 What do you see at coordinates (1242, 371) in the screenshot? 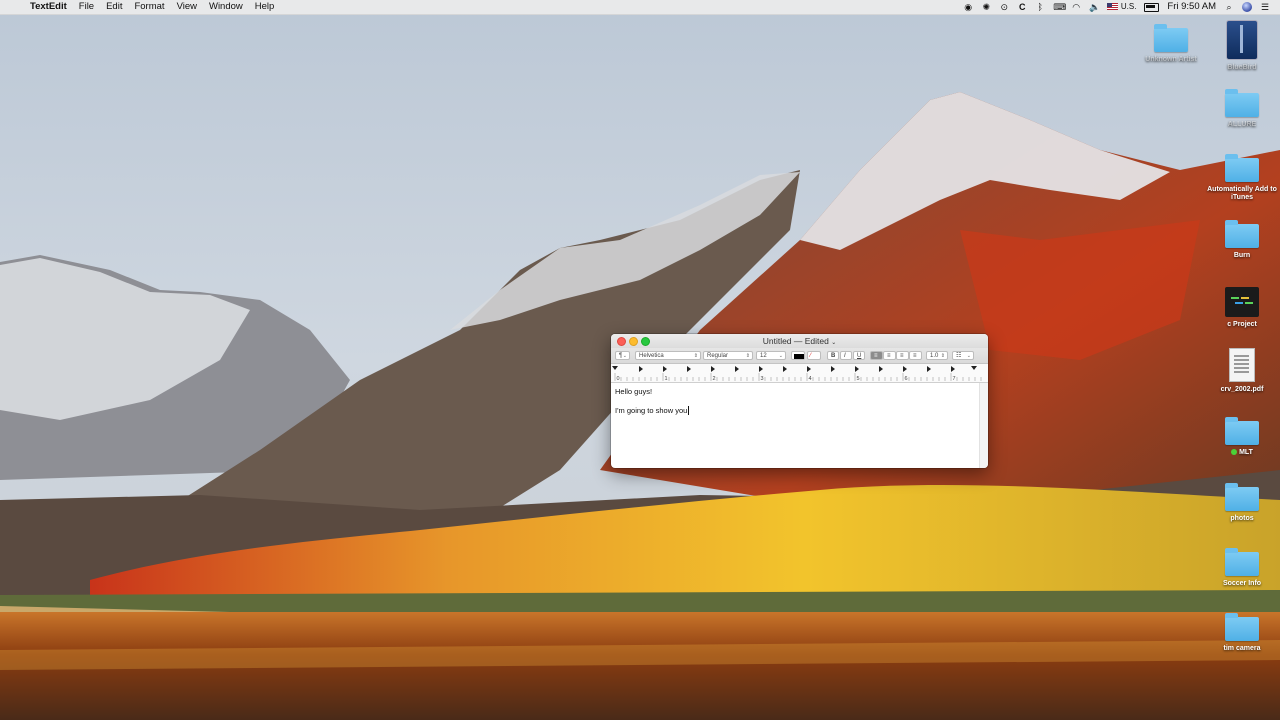
I see `desktop-icon-crv-2002-pdf: crv_2002.pdf` at bounding box center [1242, 371].